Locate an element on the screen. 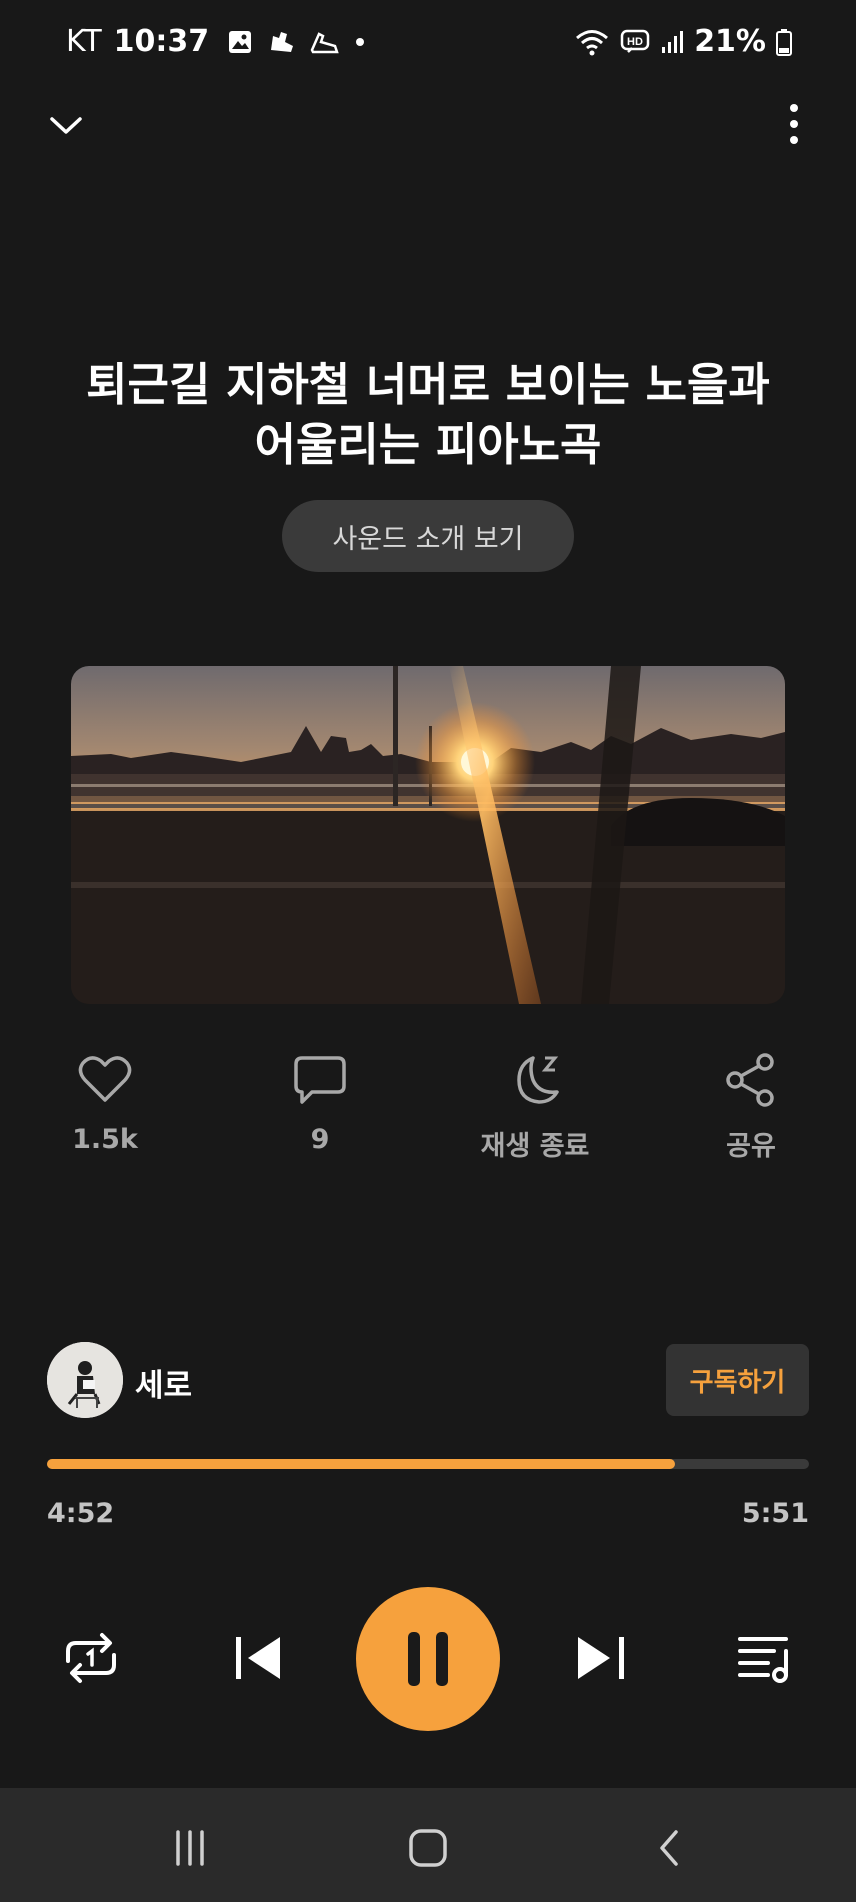  signal-icon is located at coordinates (673, 41).